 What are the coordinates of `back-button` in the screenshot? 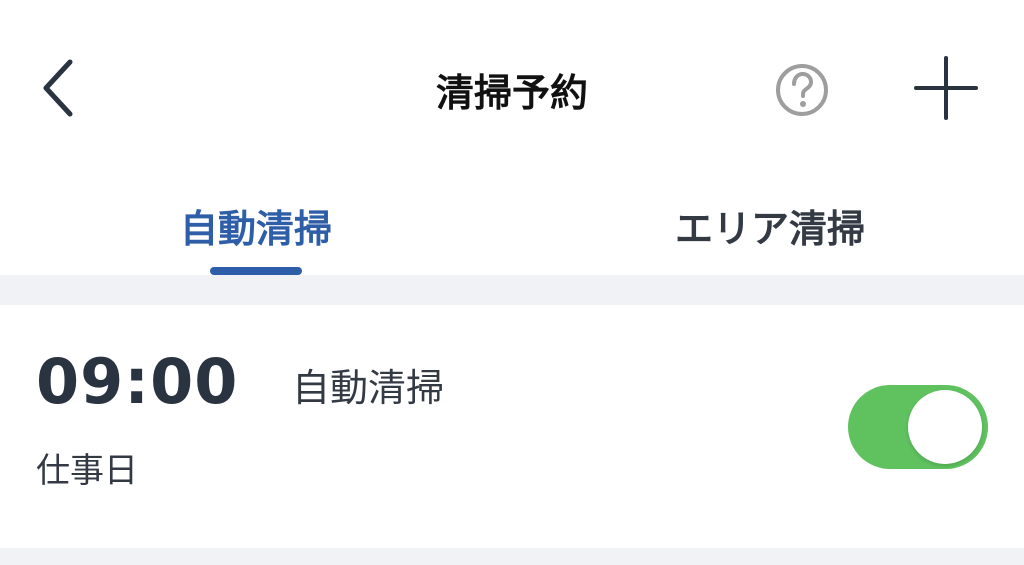 It's located at (58, 90).